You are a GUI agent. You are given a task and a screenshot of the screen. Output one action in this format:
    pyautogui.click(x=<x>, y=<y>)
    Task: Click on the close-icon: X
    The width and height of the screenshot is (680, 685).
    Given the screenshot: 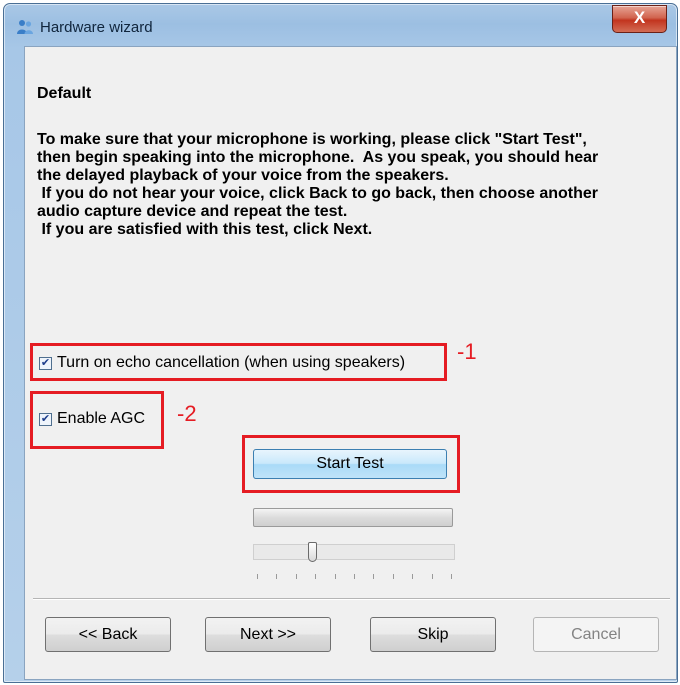 What is the action you would take?
    pyautogui.click(x=639, y=17)
    